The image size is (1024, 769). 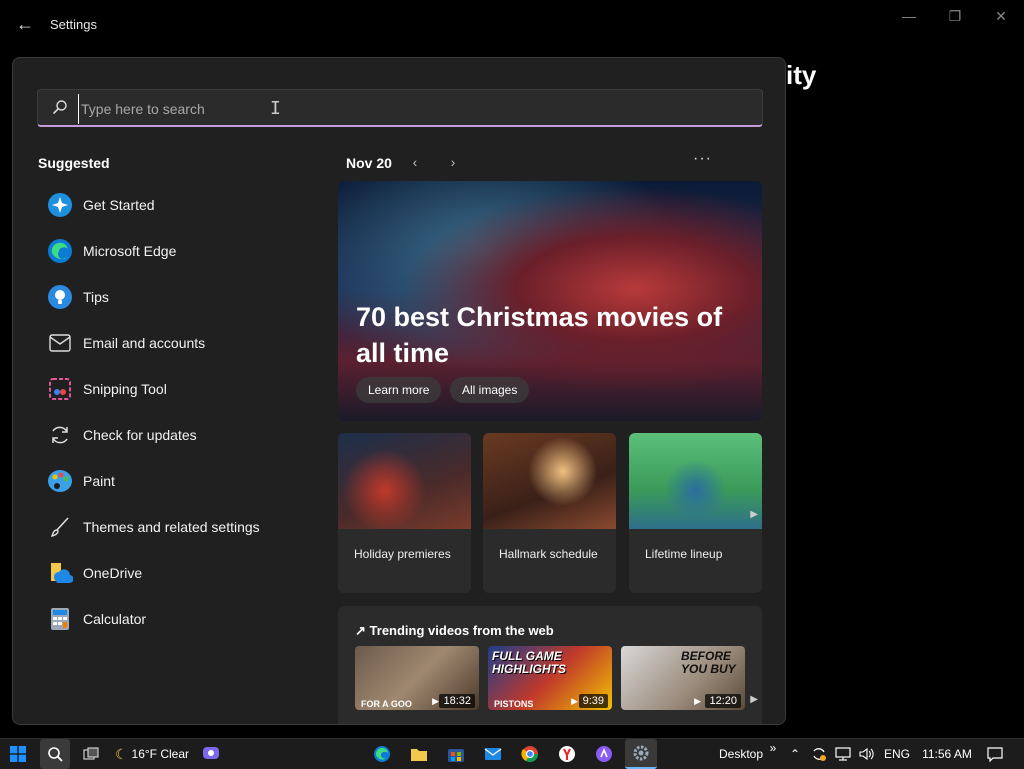 I want to click on yandex-browser-icon, so click(x=567, y=754).